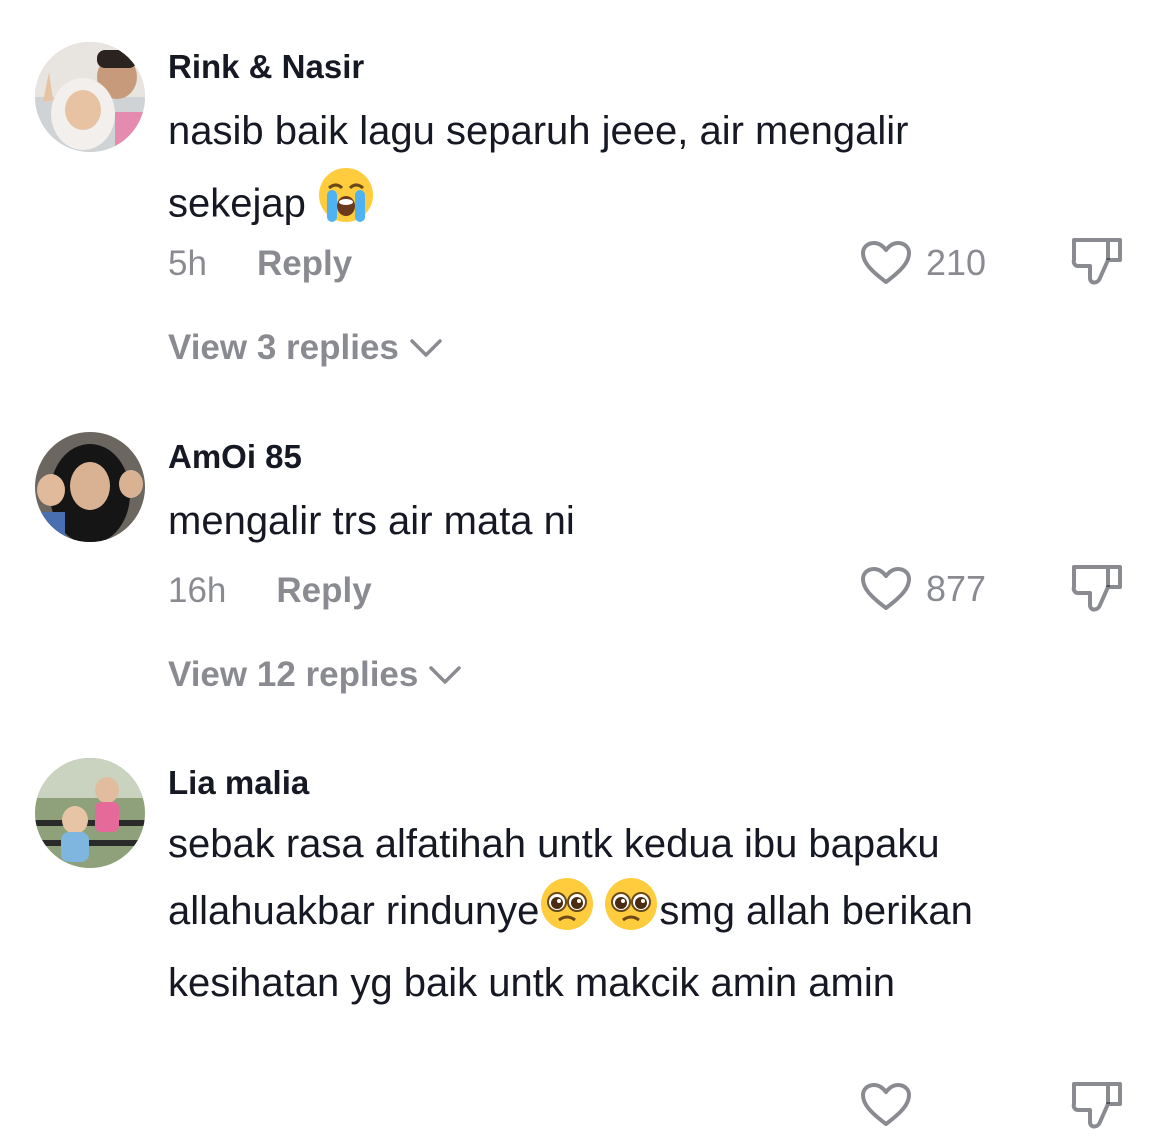 This screenshot has height=1139, width=1170. Describe the element at coordinates (923, 263) in the screenshot. I see `like-button: 210` at that location.